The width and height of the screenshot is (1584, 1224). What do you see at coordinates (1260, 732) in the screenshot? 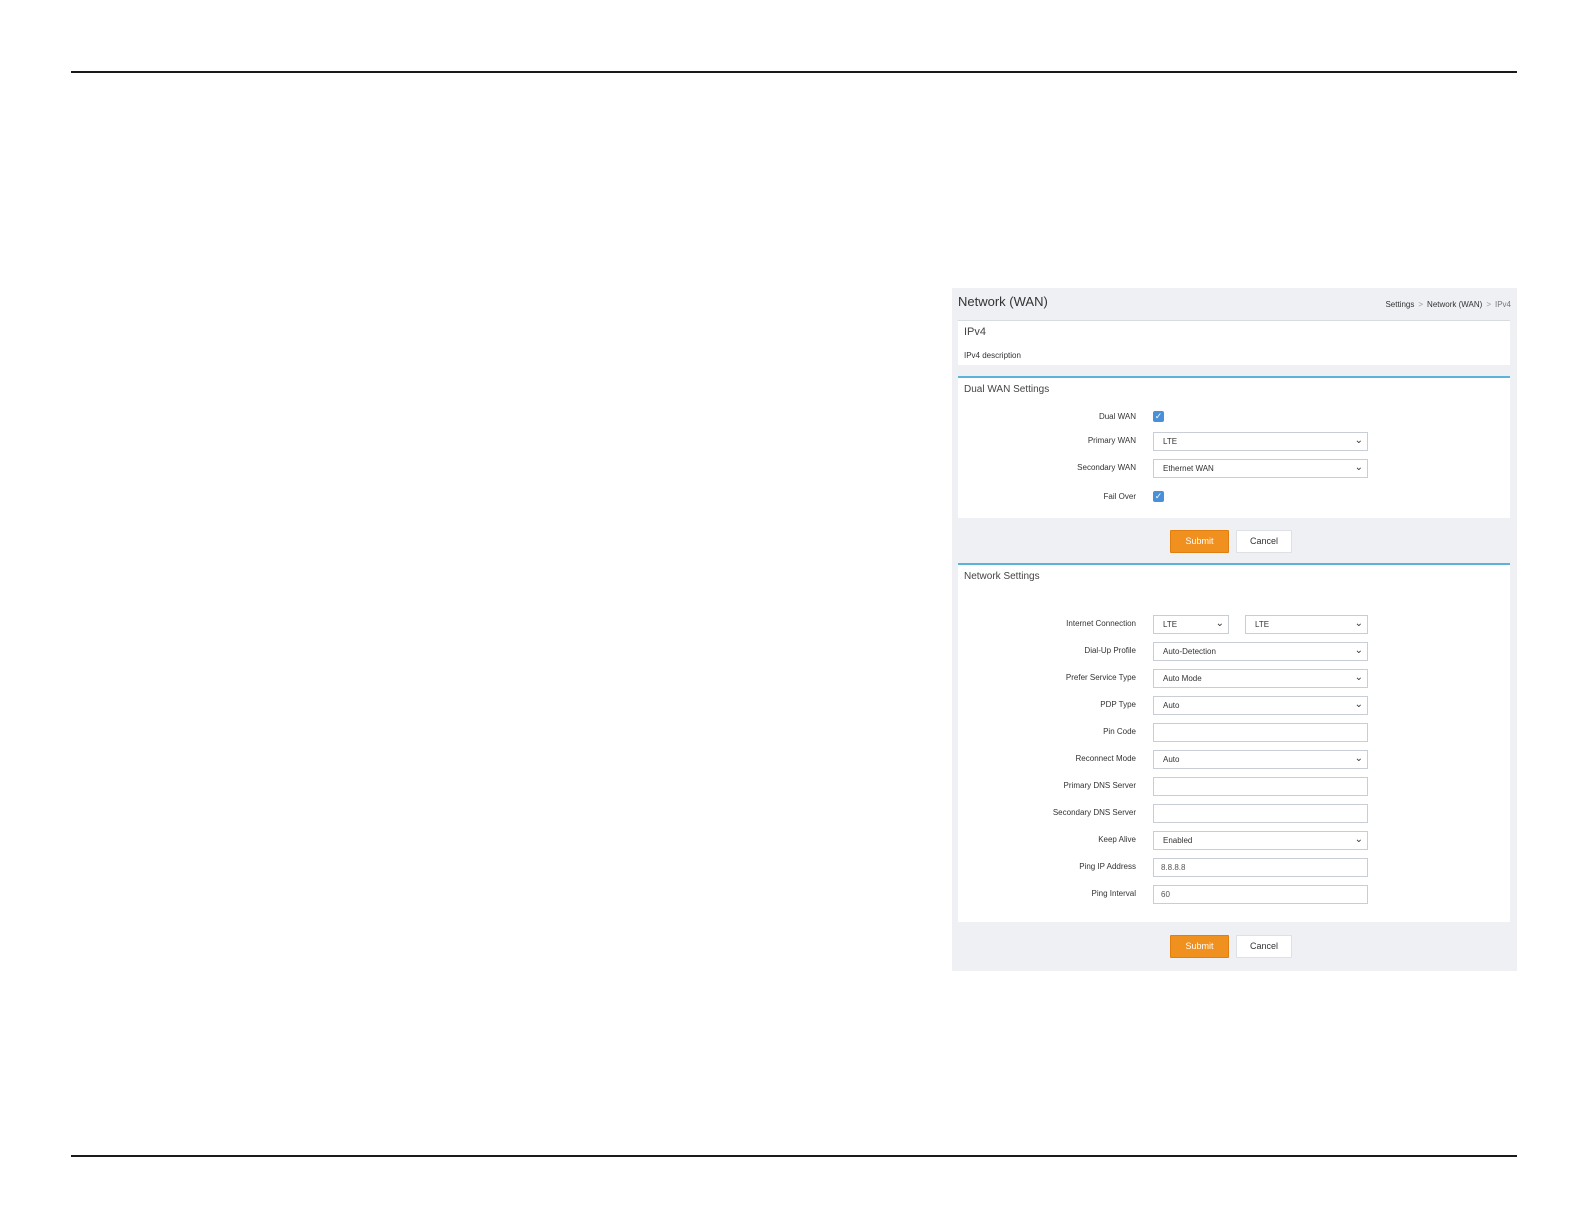
I see `pin-code-input` at bounding box center [1260, 732].